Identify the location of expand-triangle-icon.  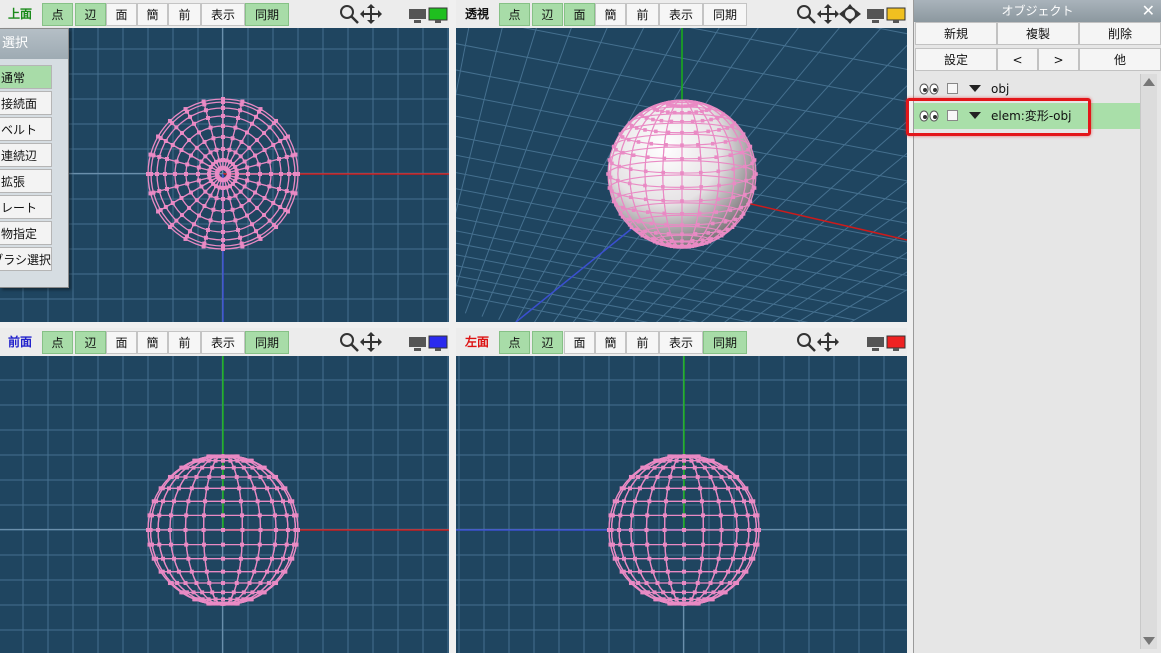
(975, 88).